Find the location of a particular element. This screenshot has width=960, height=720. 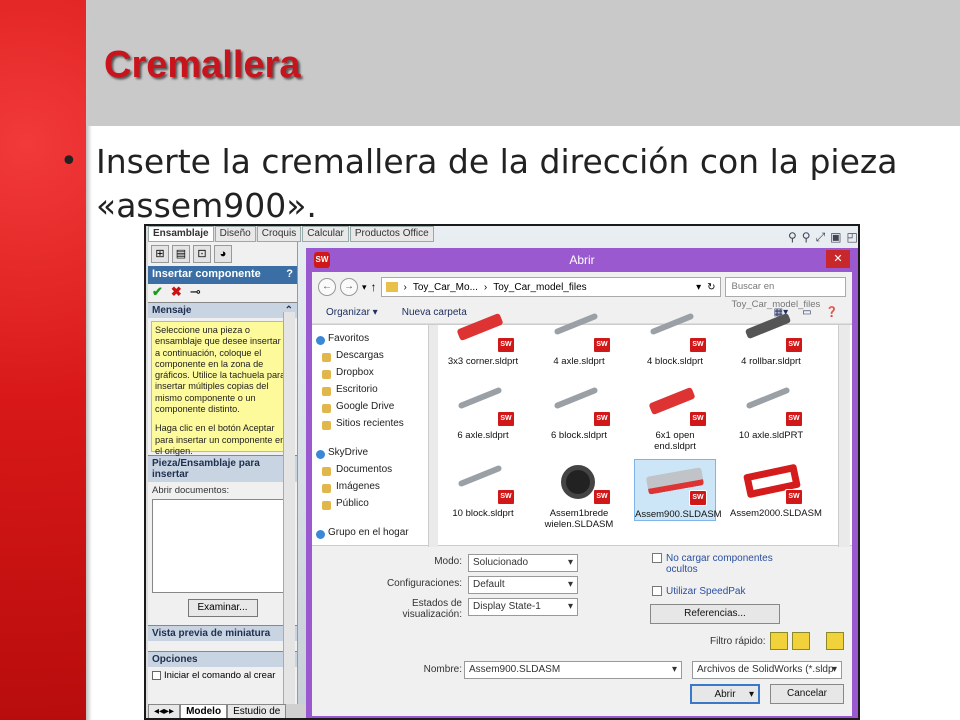

filename-input: Assem900.SLDASM is located at coordinates (573, 670).